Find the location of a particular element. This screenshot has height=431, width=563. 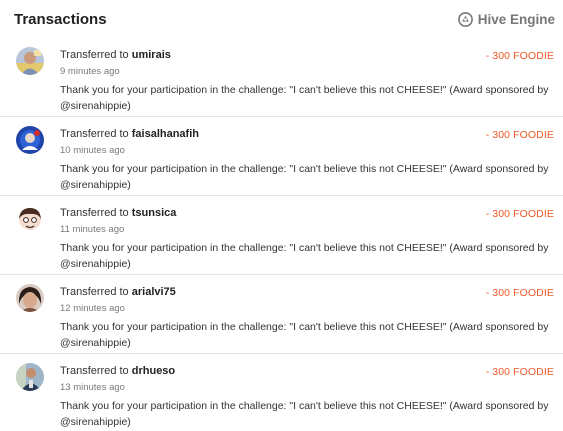

timestamp: 11 minutes ago is located at coordinates (92, 229).